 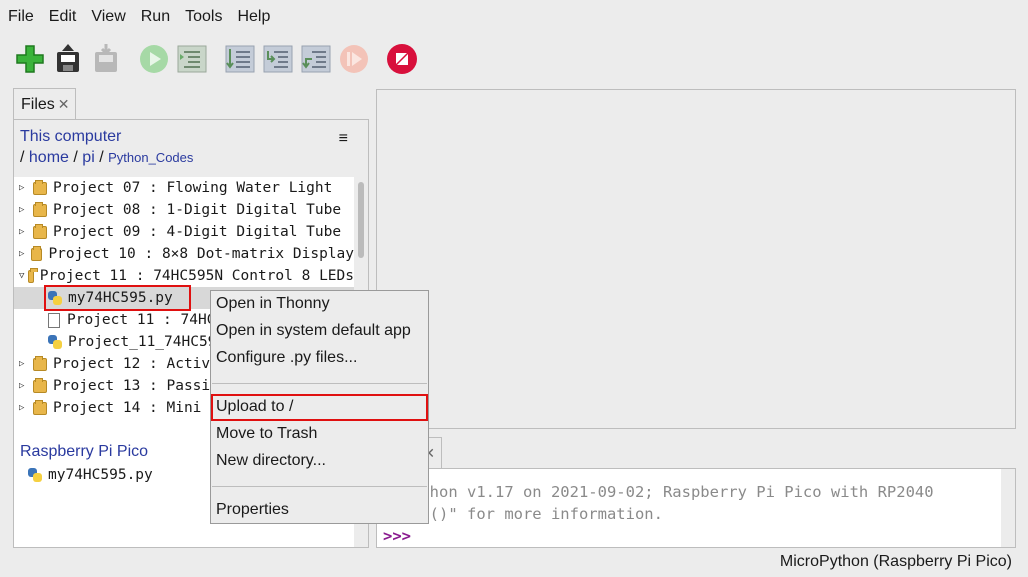 I want to click on highlight-selected-file, so click(x=117, y=298).